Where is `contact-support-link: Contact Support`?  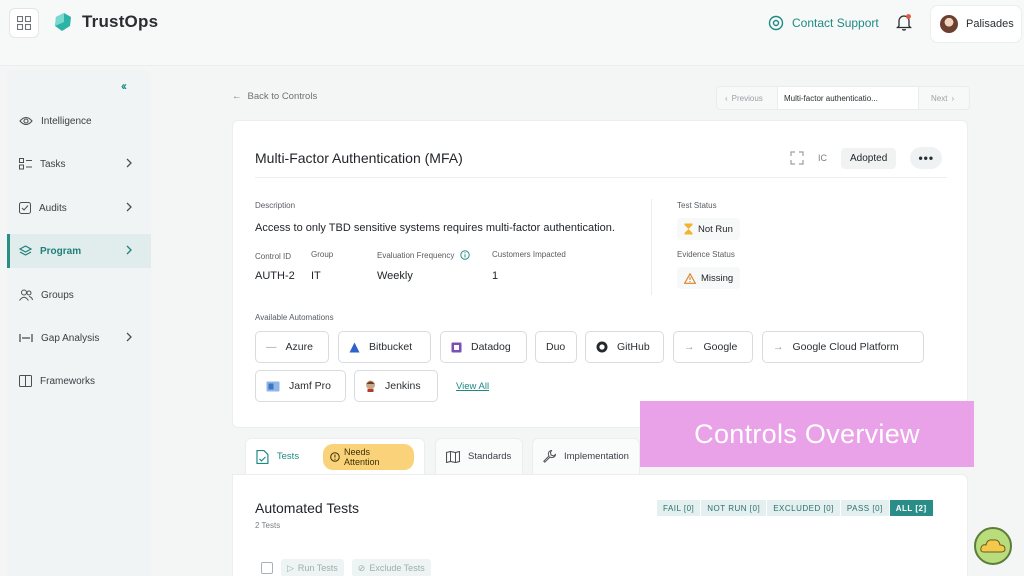
contact-support-link: Contact Support is located at coordinates (823, 23).